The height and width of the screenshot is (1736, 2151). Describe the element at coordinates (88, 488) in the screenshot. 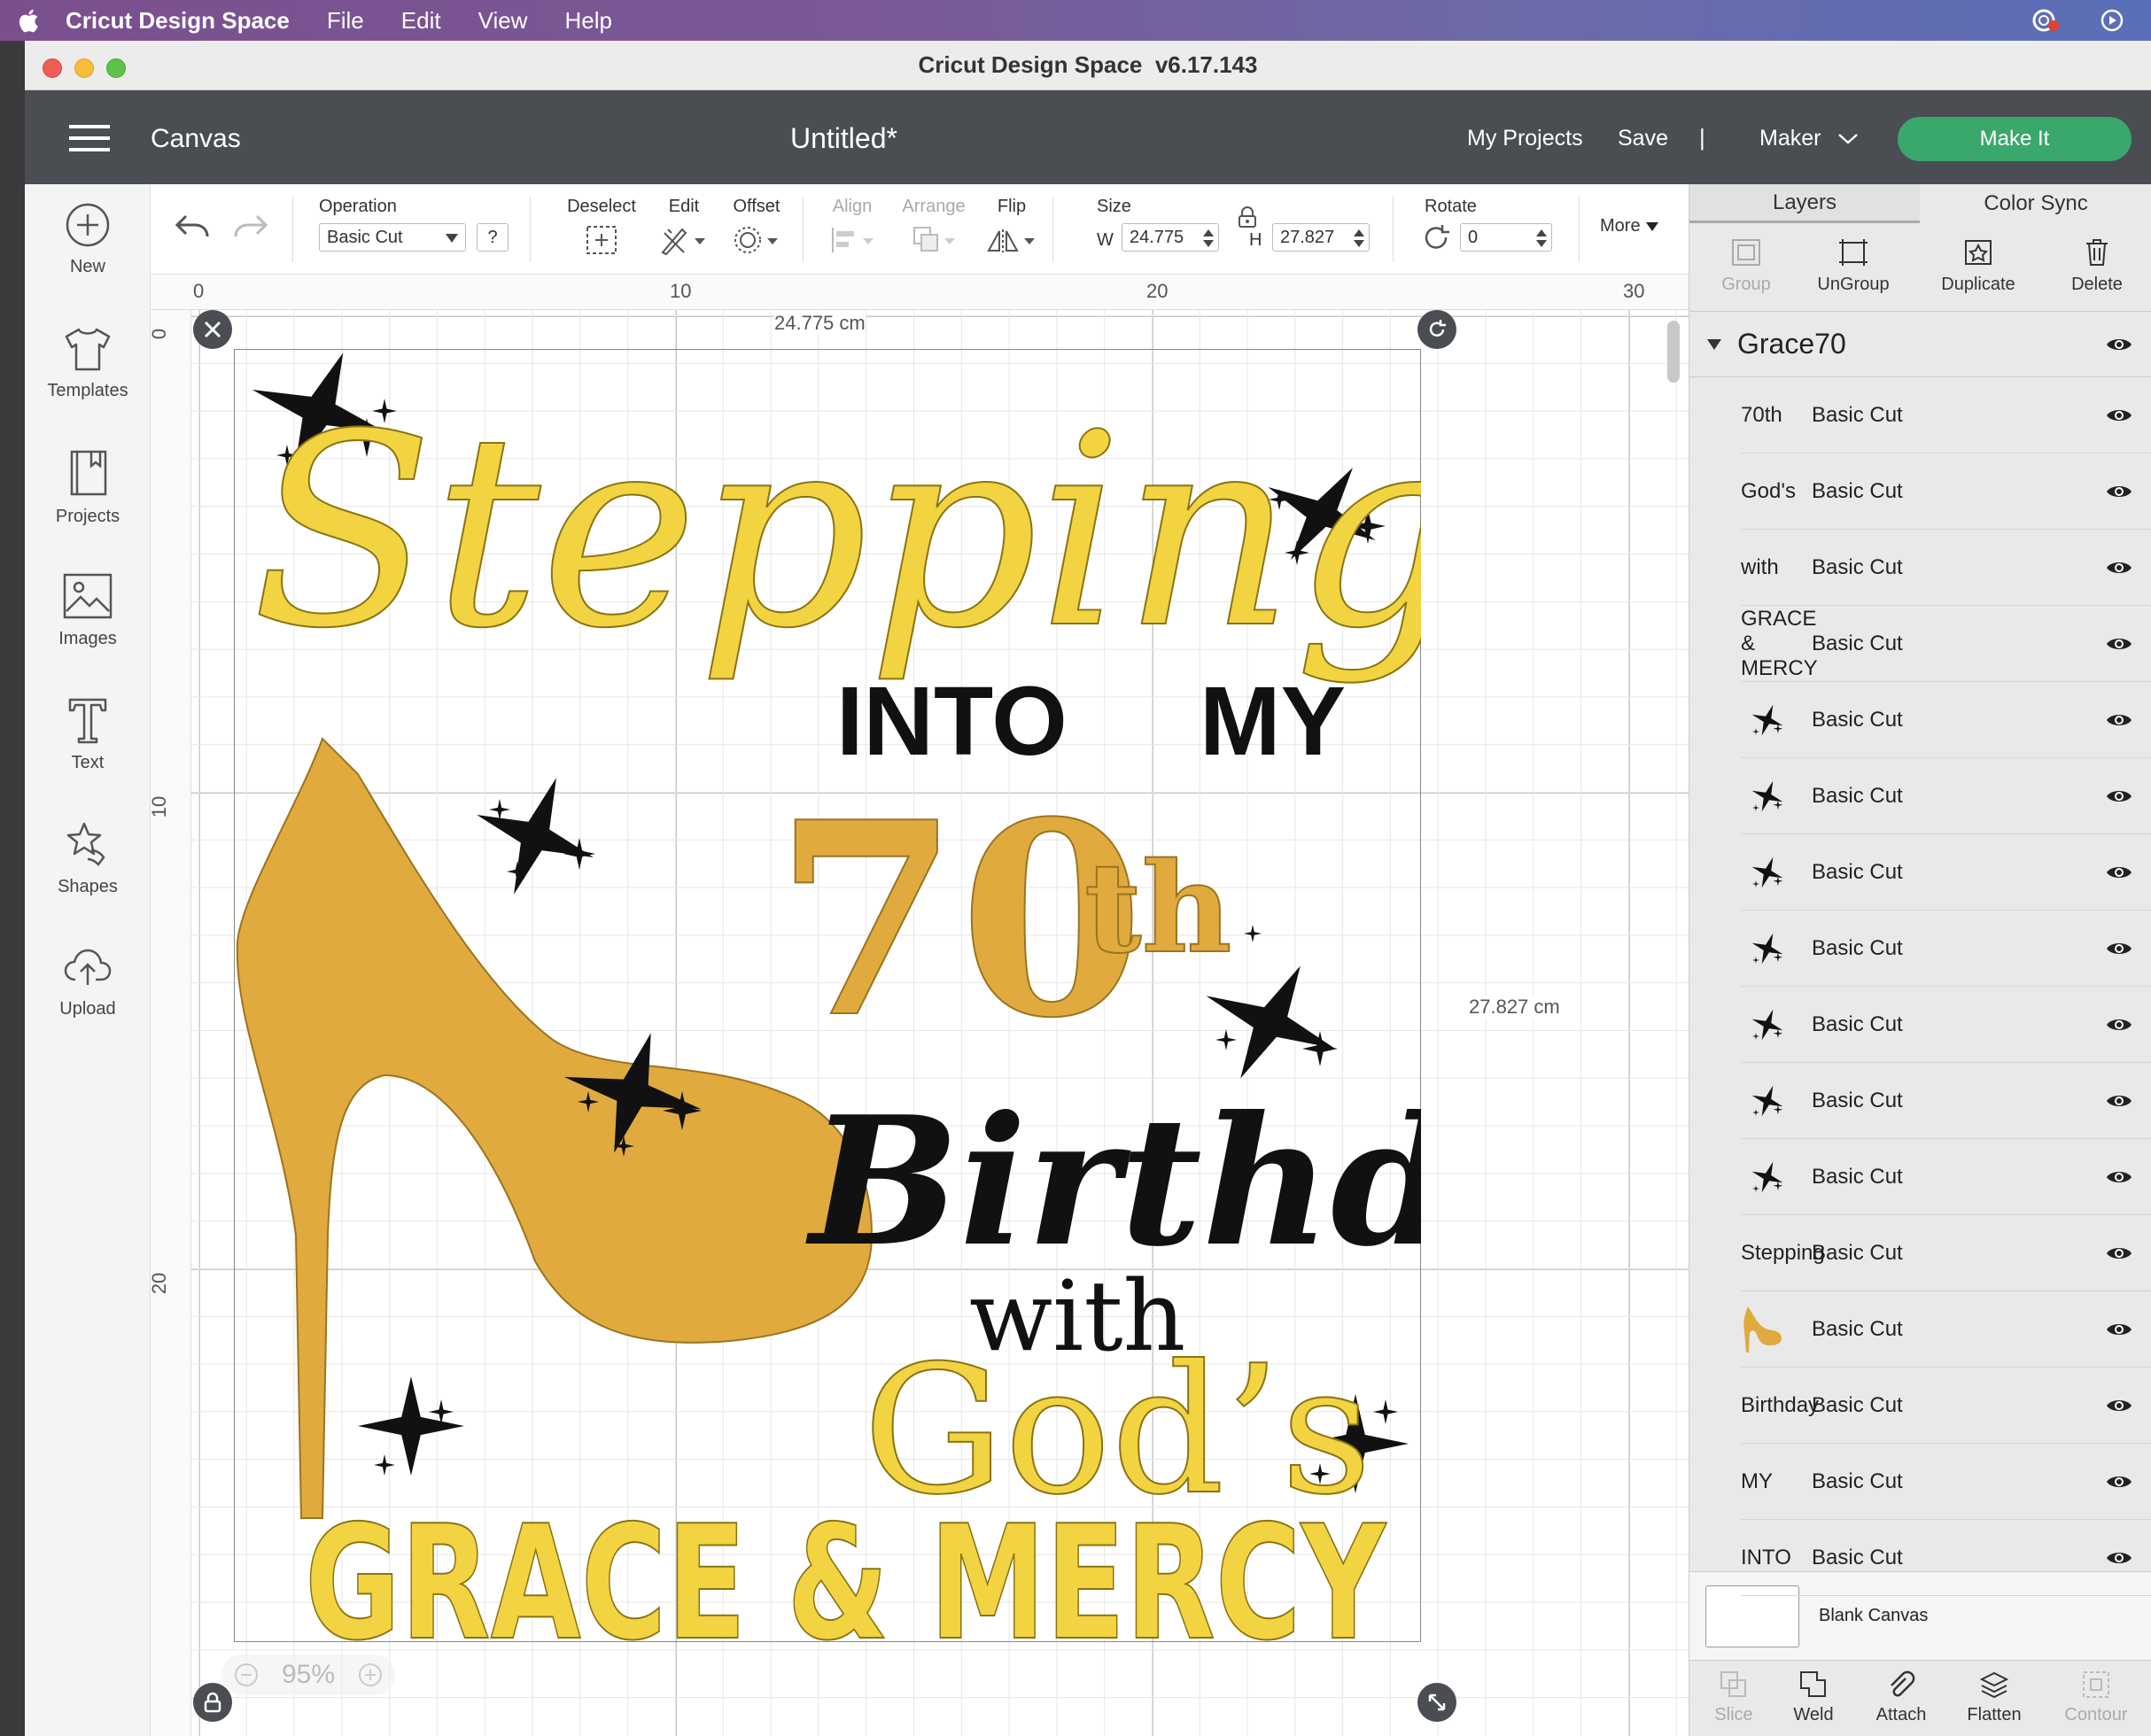

I see `sidebar-projects: Projects` at that location.